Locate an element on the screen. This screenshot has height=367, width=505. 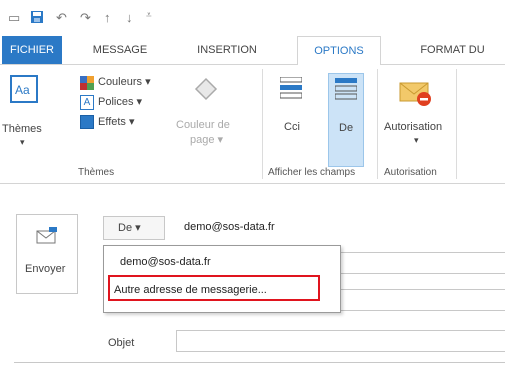
window-icon: ▭ is located at coordinates (14, 18).